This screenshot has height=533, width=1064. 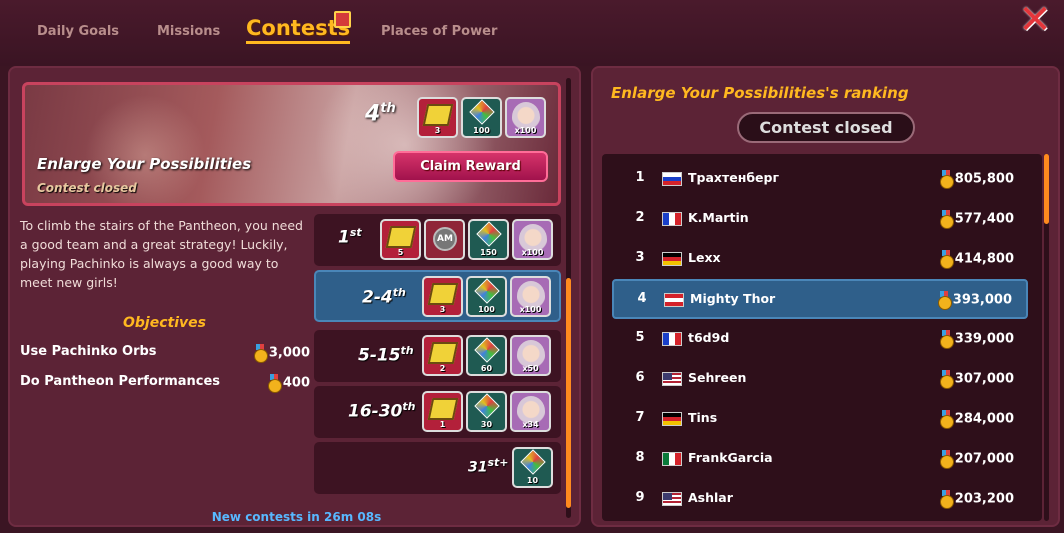 I want to click on my-rank: 4th, so click(x=380, y=114).